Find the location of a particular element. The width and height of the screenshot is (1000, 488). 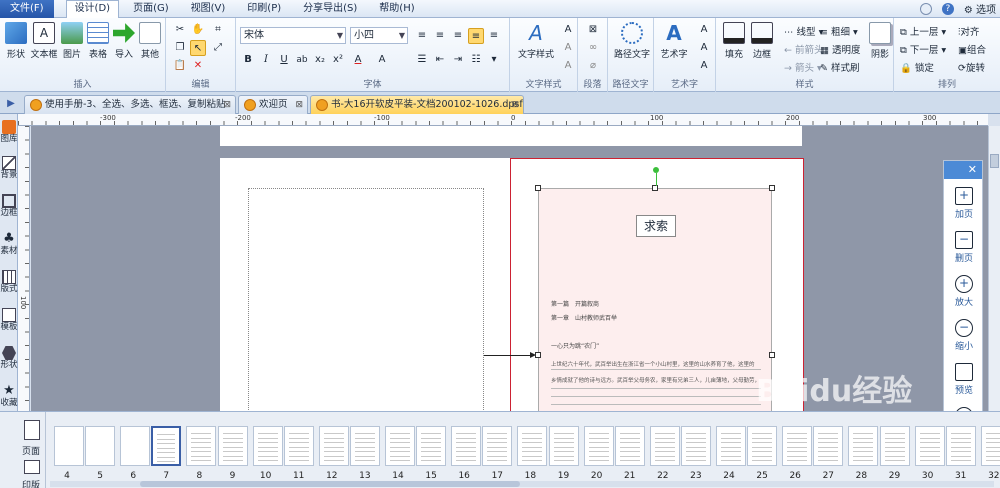

arrow-button: → 箭头 ▾ is located at coordinates (803, 67).